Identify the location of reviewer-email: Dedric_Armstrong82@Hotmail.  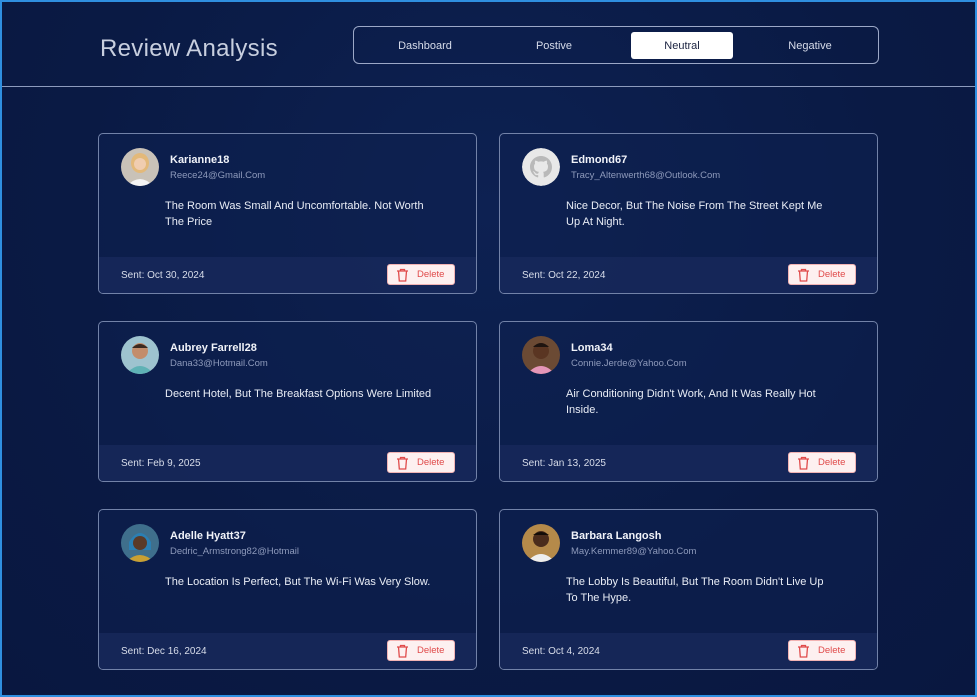
(234, 551).